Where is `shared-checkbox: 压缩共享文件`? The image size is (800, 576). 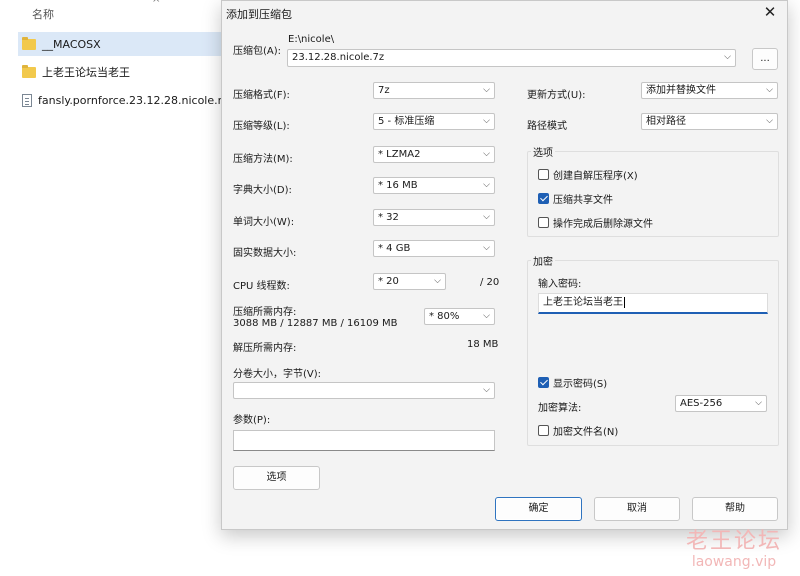
shared-checkbox: 压缩共享文件 is located at coordinates (575, 198).